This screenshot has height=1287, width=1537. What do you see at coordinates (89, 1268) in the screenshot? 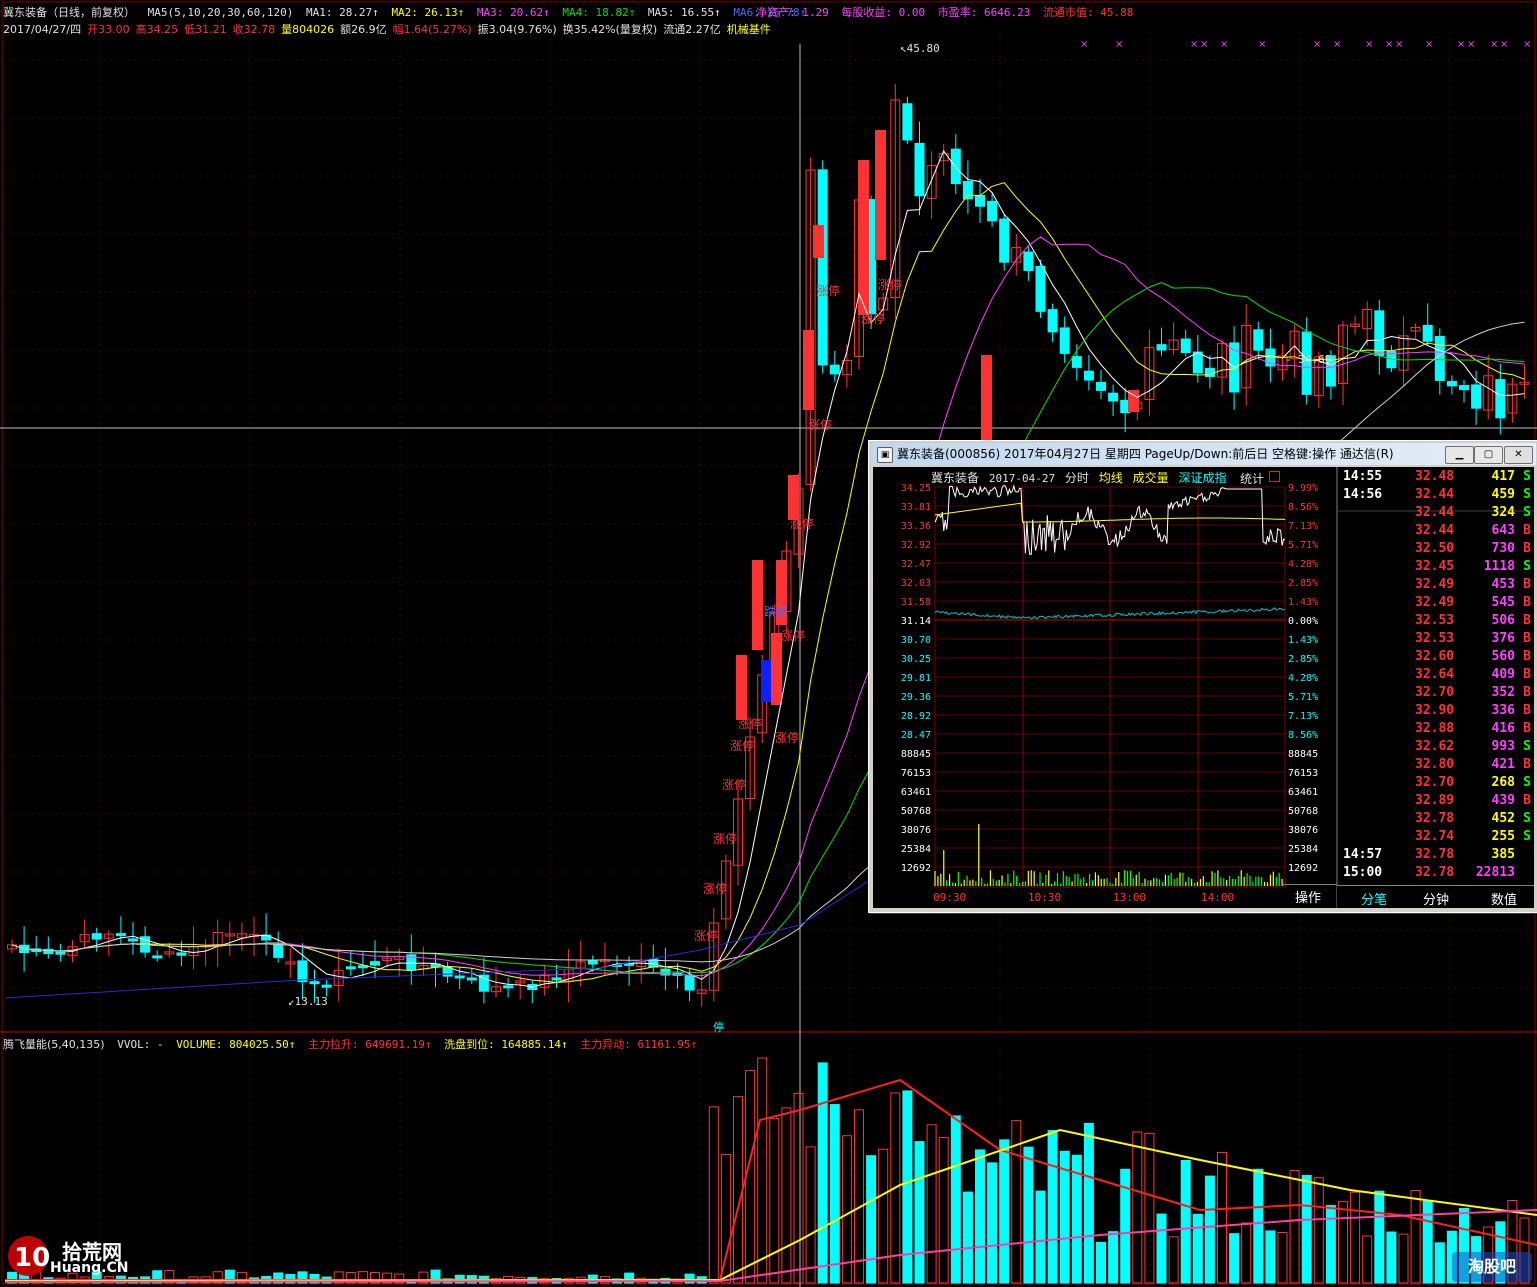
I see `watermark-left-sub: Huang.CN` at bounding box center [89, 1268].